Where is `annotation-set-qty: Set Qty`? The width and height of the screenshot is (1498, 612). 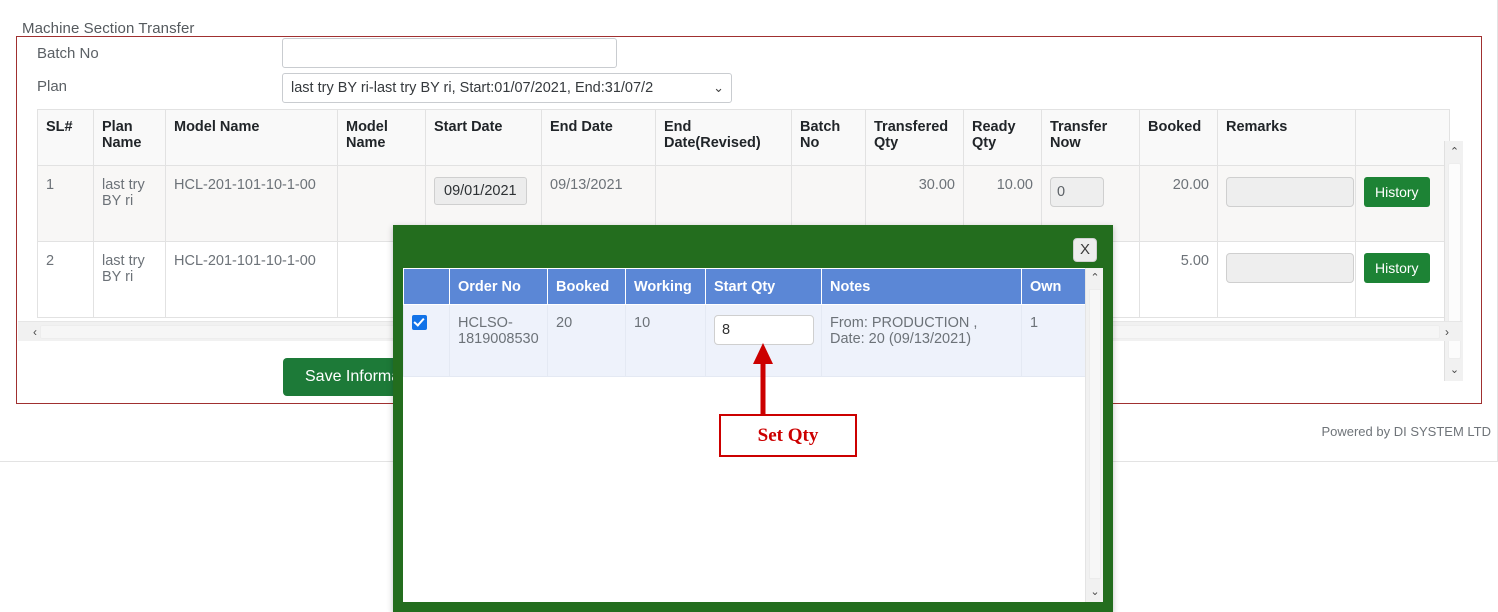 annotation-set-qty: Set Qty is located at coordinates (788, 435).